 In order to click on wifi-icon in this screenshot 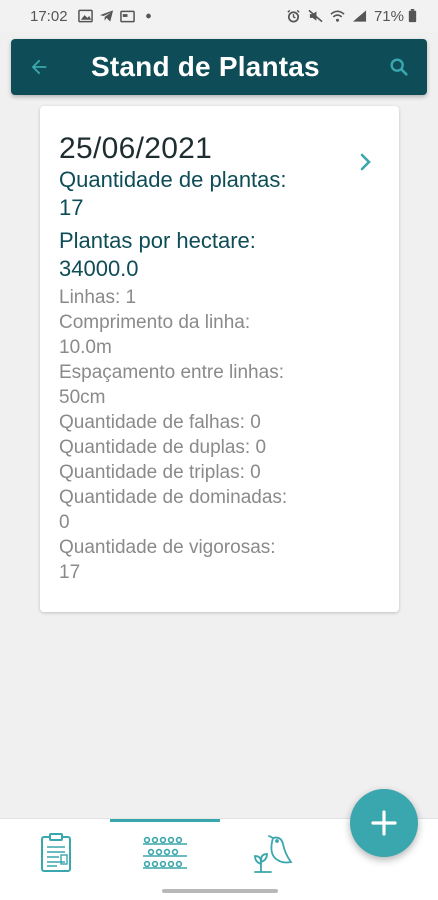, I will do `click(337, 16)`.